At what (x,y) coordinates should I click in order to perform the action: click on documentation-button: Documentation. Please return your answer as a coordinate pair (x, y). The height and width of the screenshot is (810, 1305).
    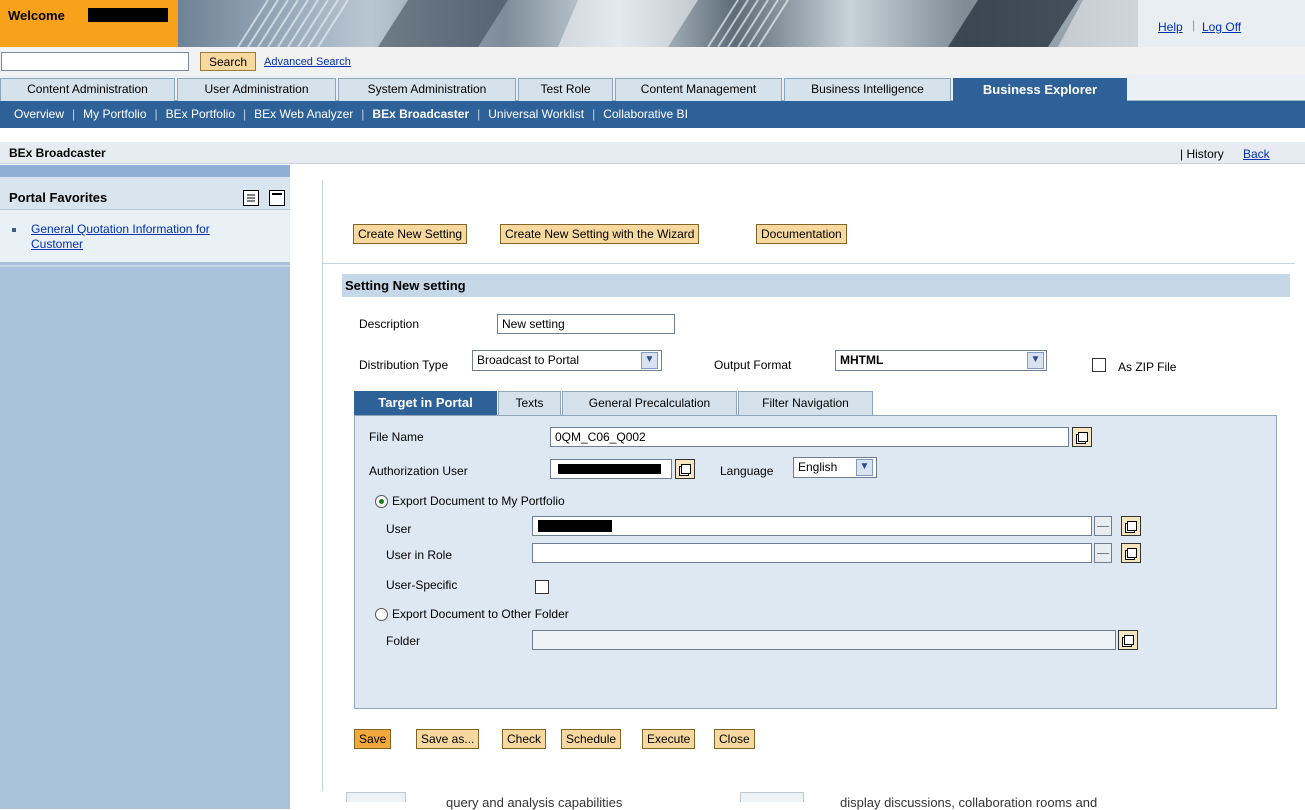
    Looking at the image, I should click on (801, 234).